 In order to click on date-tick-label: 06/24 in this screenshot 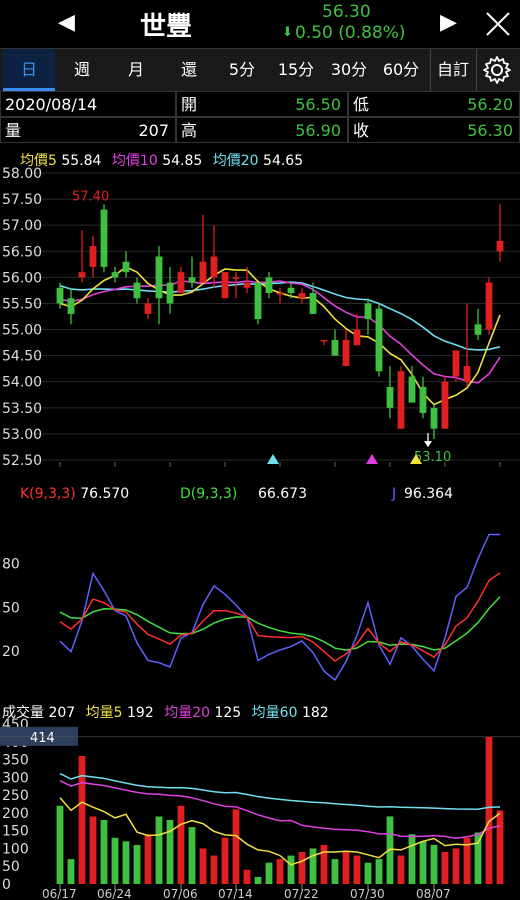, I will do `click(114, 893)`.